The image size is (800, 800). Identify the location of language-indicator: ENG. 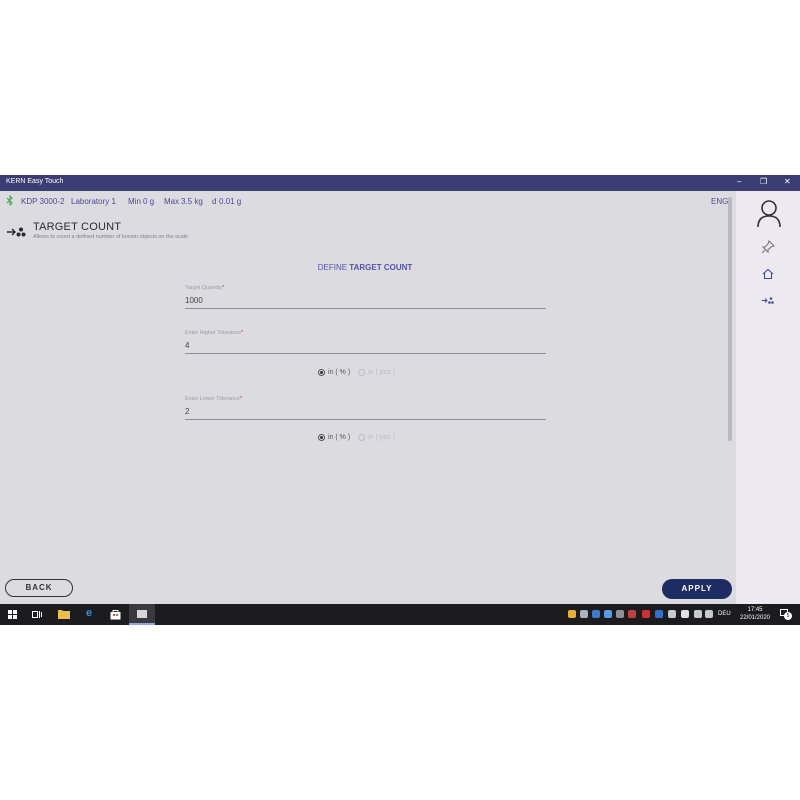
(719, 201).